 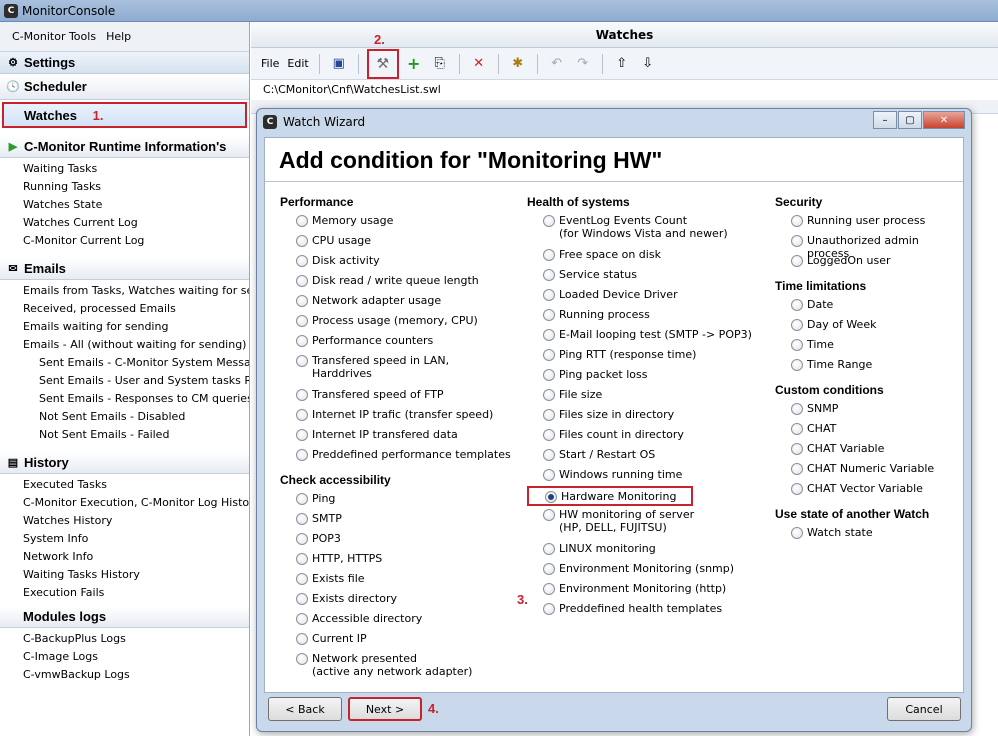 What do you see at coordinates (399, 436) in the screenshot?
I see `radio-option-internet-ip-transfered-data: Internet IP transfered data` at bounding box center [399, 436].